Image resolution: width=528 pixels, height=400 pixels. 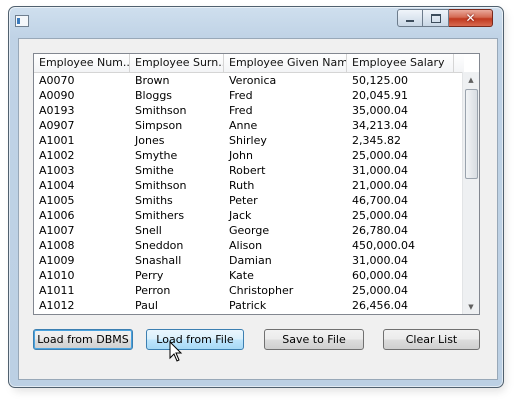 I want to click on cell-surname: Perry, so click(x=149, y=275).